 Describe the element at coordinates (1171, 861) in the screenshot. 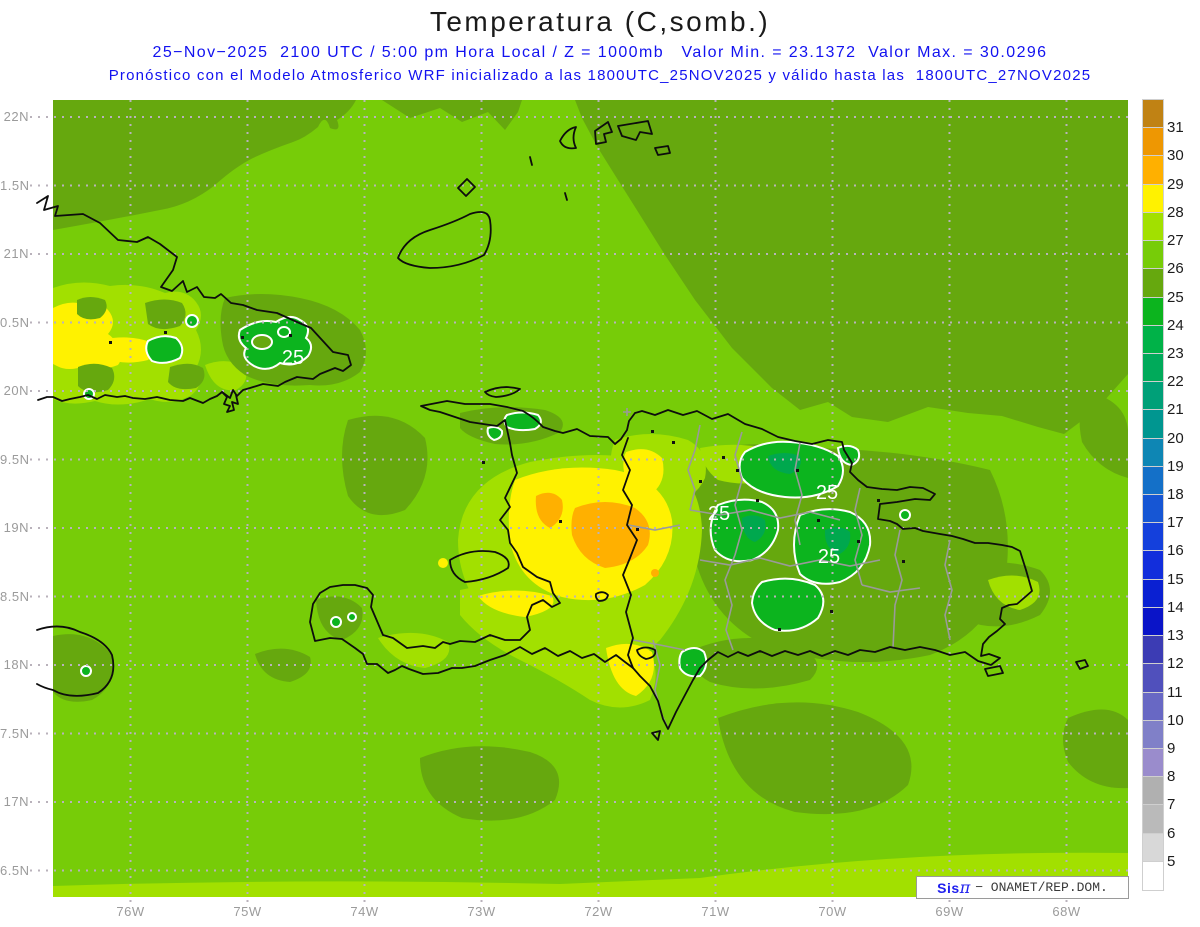

I see `colorbar-tick-label: 5` at that location.